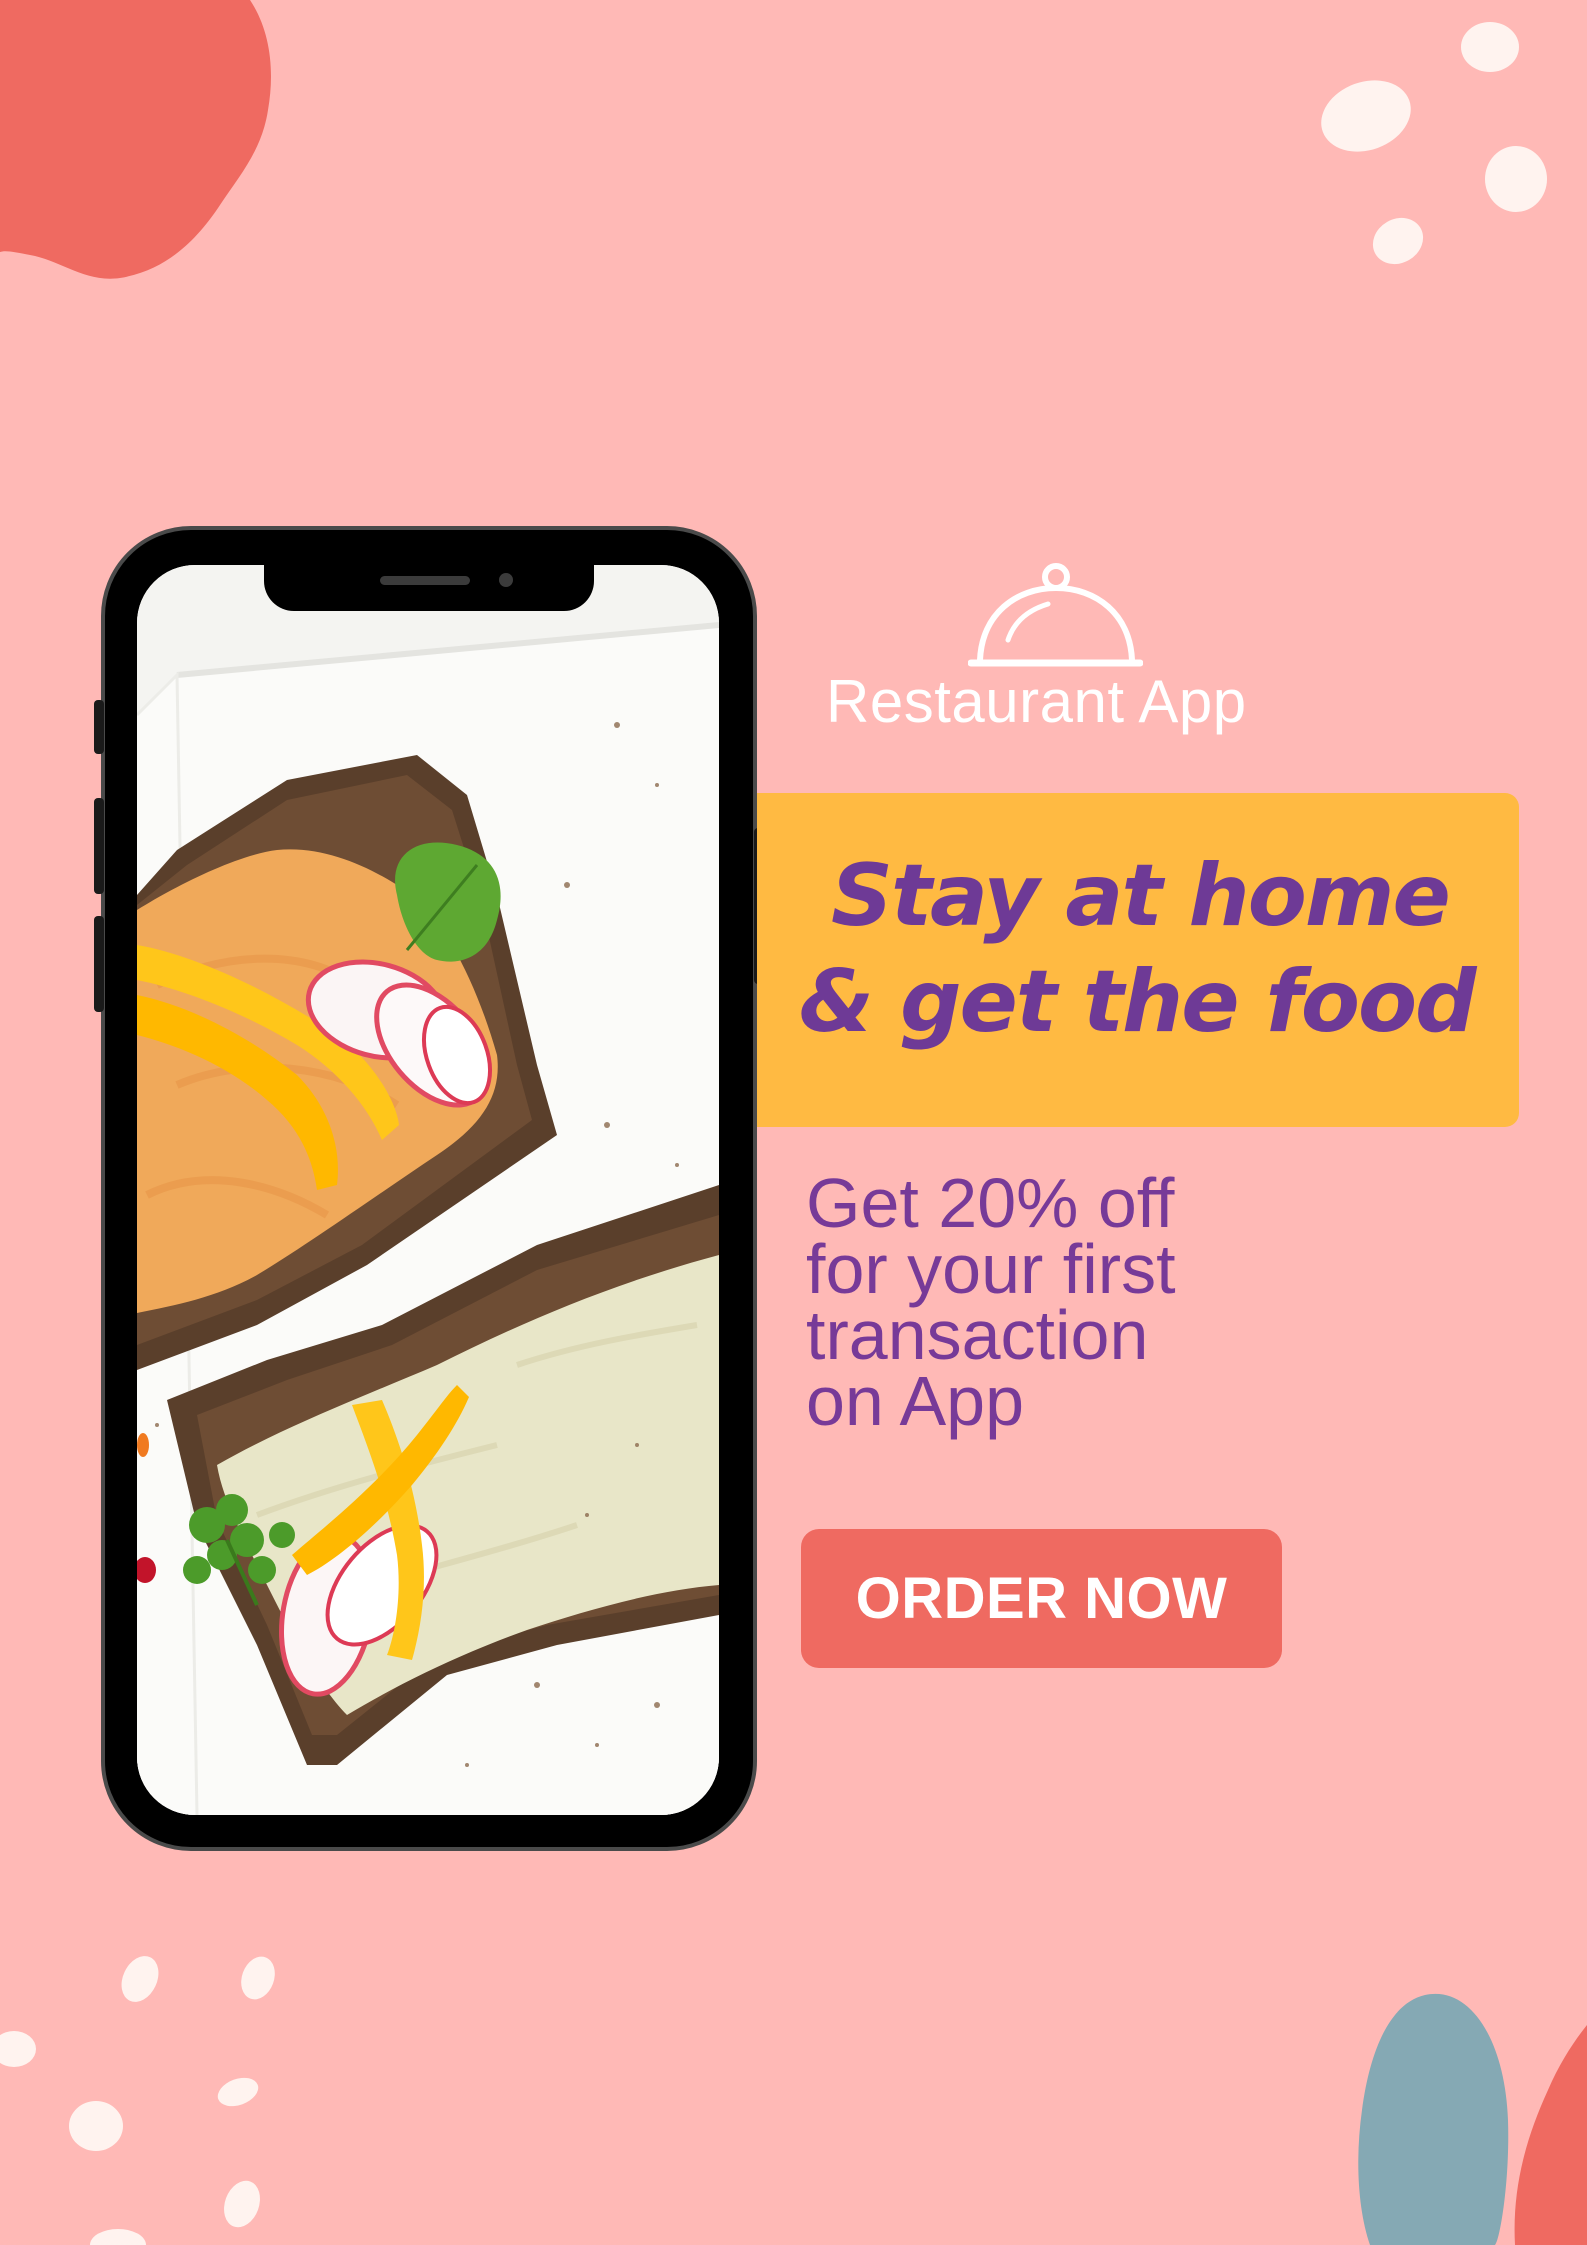 The width and height of the screenshot is (1587, 2245). What do you see at coordinates (1159, 949) in the screenshot?
I see `headline: Stay at home & get the food` at bounding box center [1159, 949].